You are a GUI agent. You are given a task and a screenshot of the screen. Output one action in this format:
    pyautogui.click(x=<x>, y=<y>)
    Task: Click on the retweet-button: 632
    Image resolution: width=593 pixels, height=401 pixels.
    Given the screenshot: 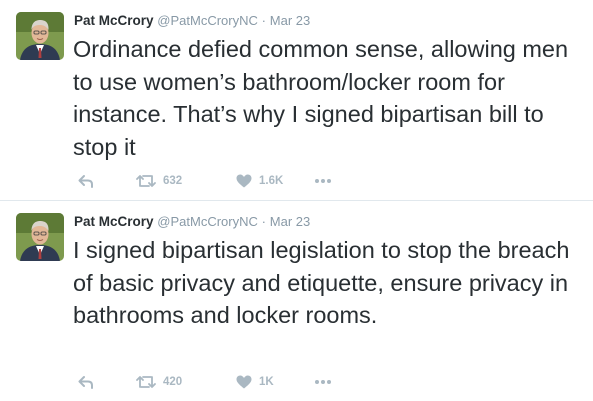 What is the action you would take?
    pyautogui.click(x=159, y=181)
    